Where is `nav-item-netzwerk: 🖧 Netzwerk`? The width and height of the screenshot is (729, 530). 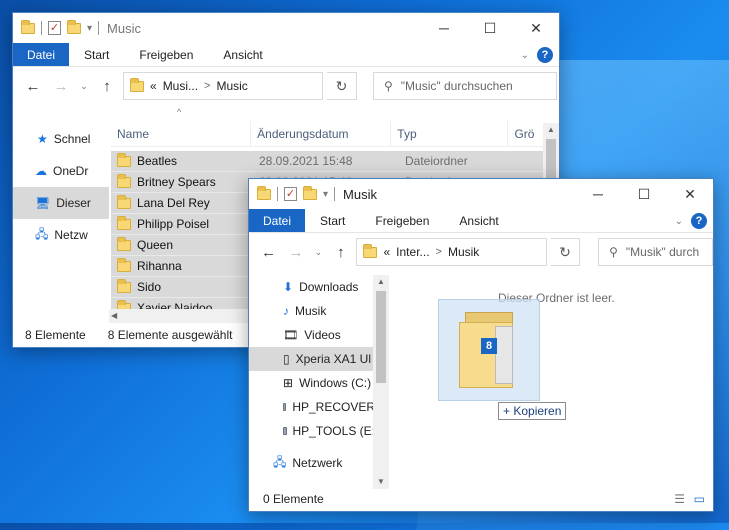
nav-item-netzwerk: 🖧 Netzwerk is located at coordinates (312, 463).